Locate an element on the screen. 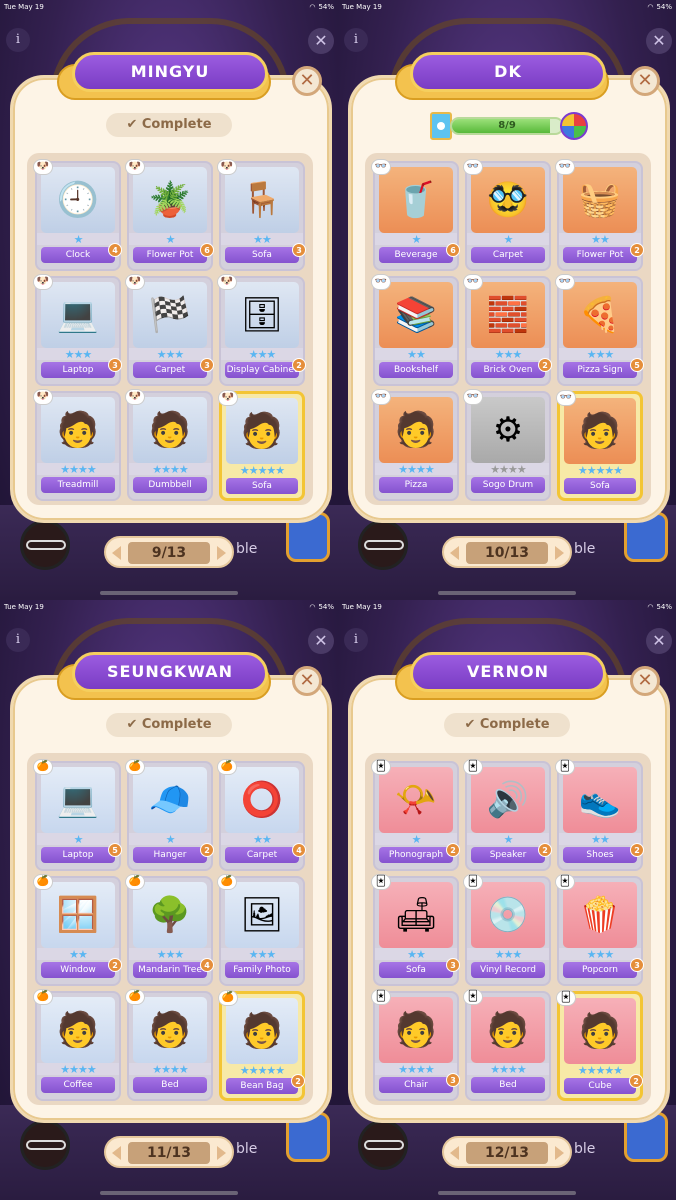 The height and width of the screenshot is (1200, 676). collection-card: 🔊 ★ Speaker 🃏 2 is located at coordinates (507, 815).